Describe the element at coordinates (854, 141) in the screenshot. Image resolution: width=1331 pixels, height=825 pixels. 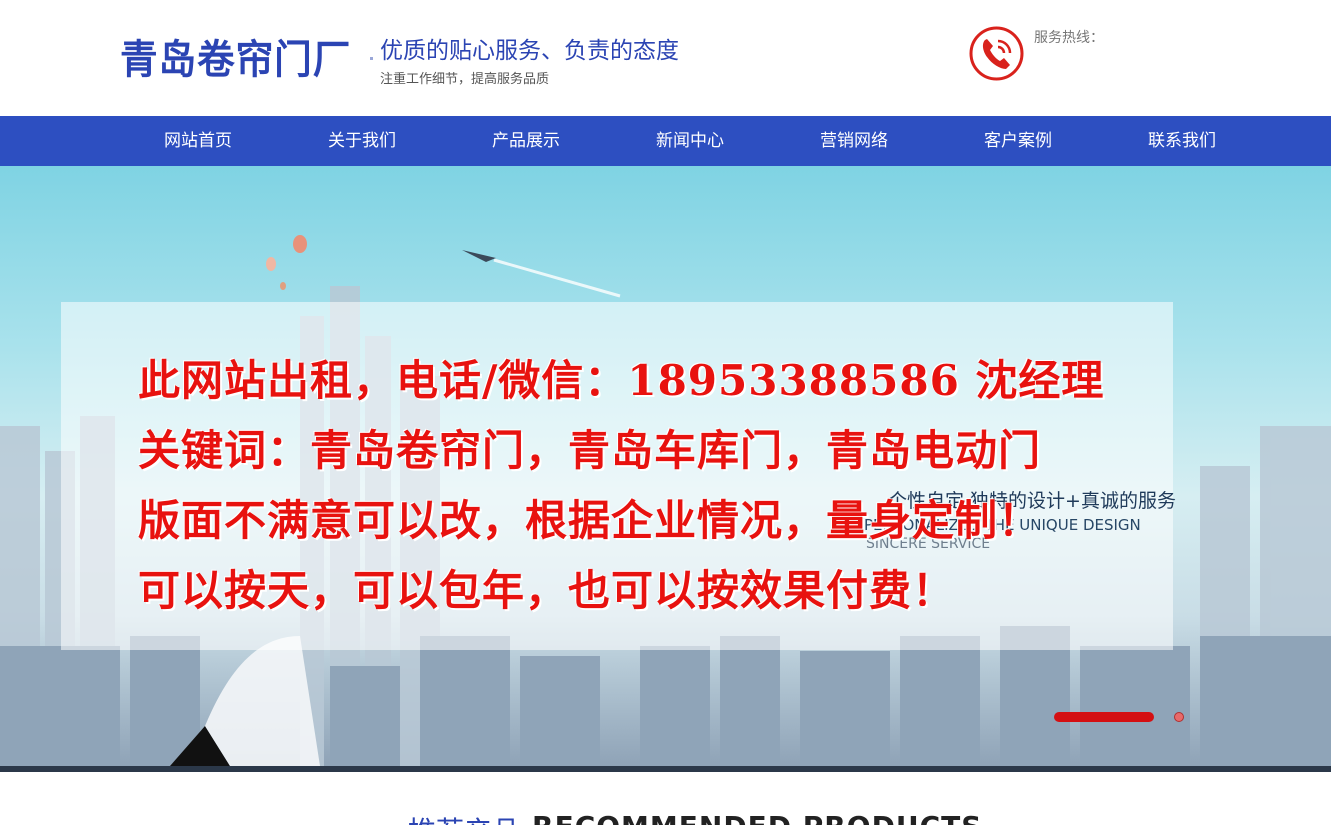
I see `nav-item-network: 营销网络` at that location.